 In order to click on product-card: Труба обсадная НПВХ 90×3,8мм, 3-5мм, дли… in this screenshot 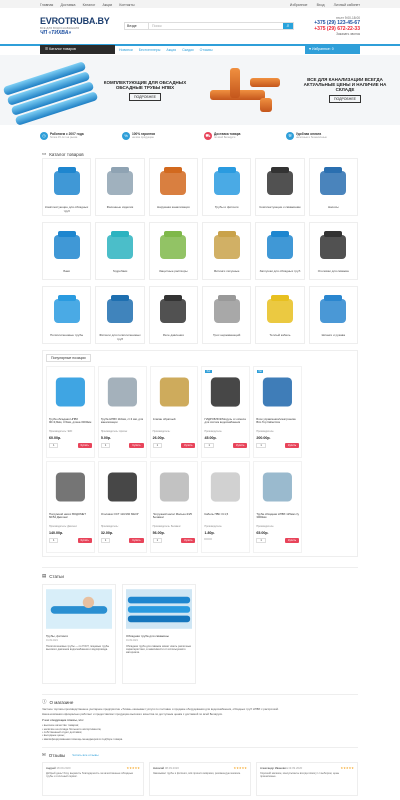, I will do `click(70, 412)`.